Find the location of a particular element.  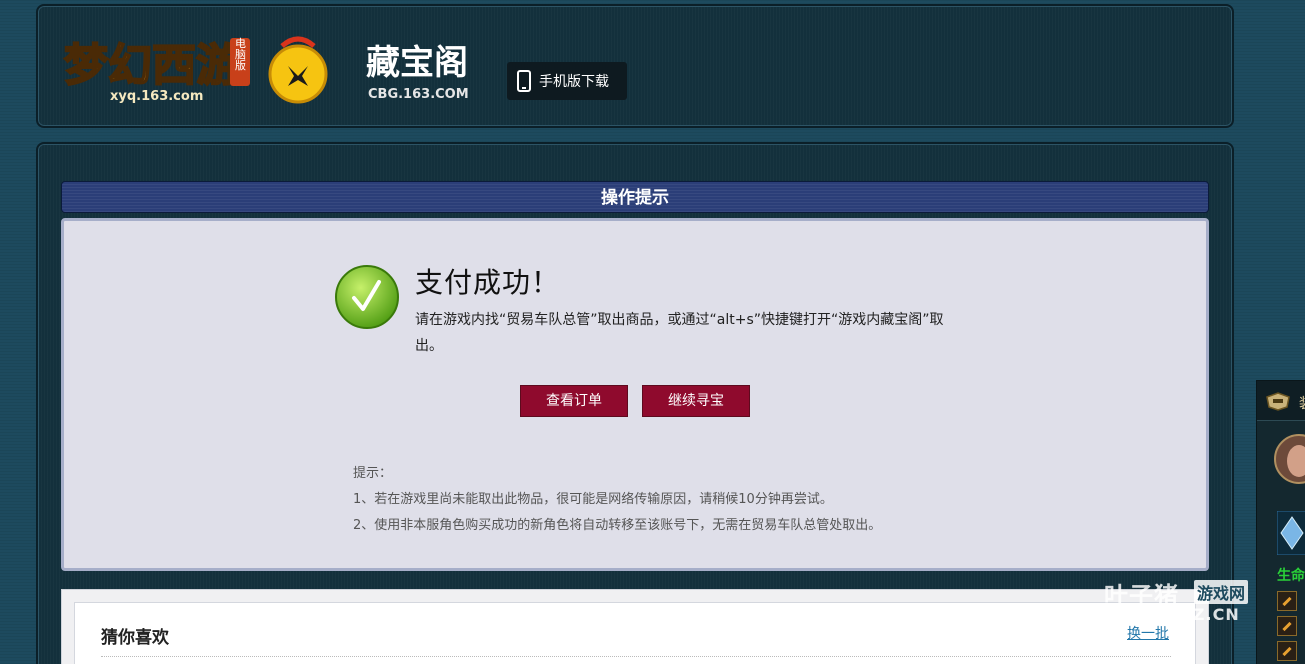

xyq-logo-badge: 电脑版 is located at coordinates (240, 54).